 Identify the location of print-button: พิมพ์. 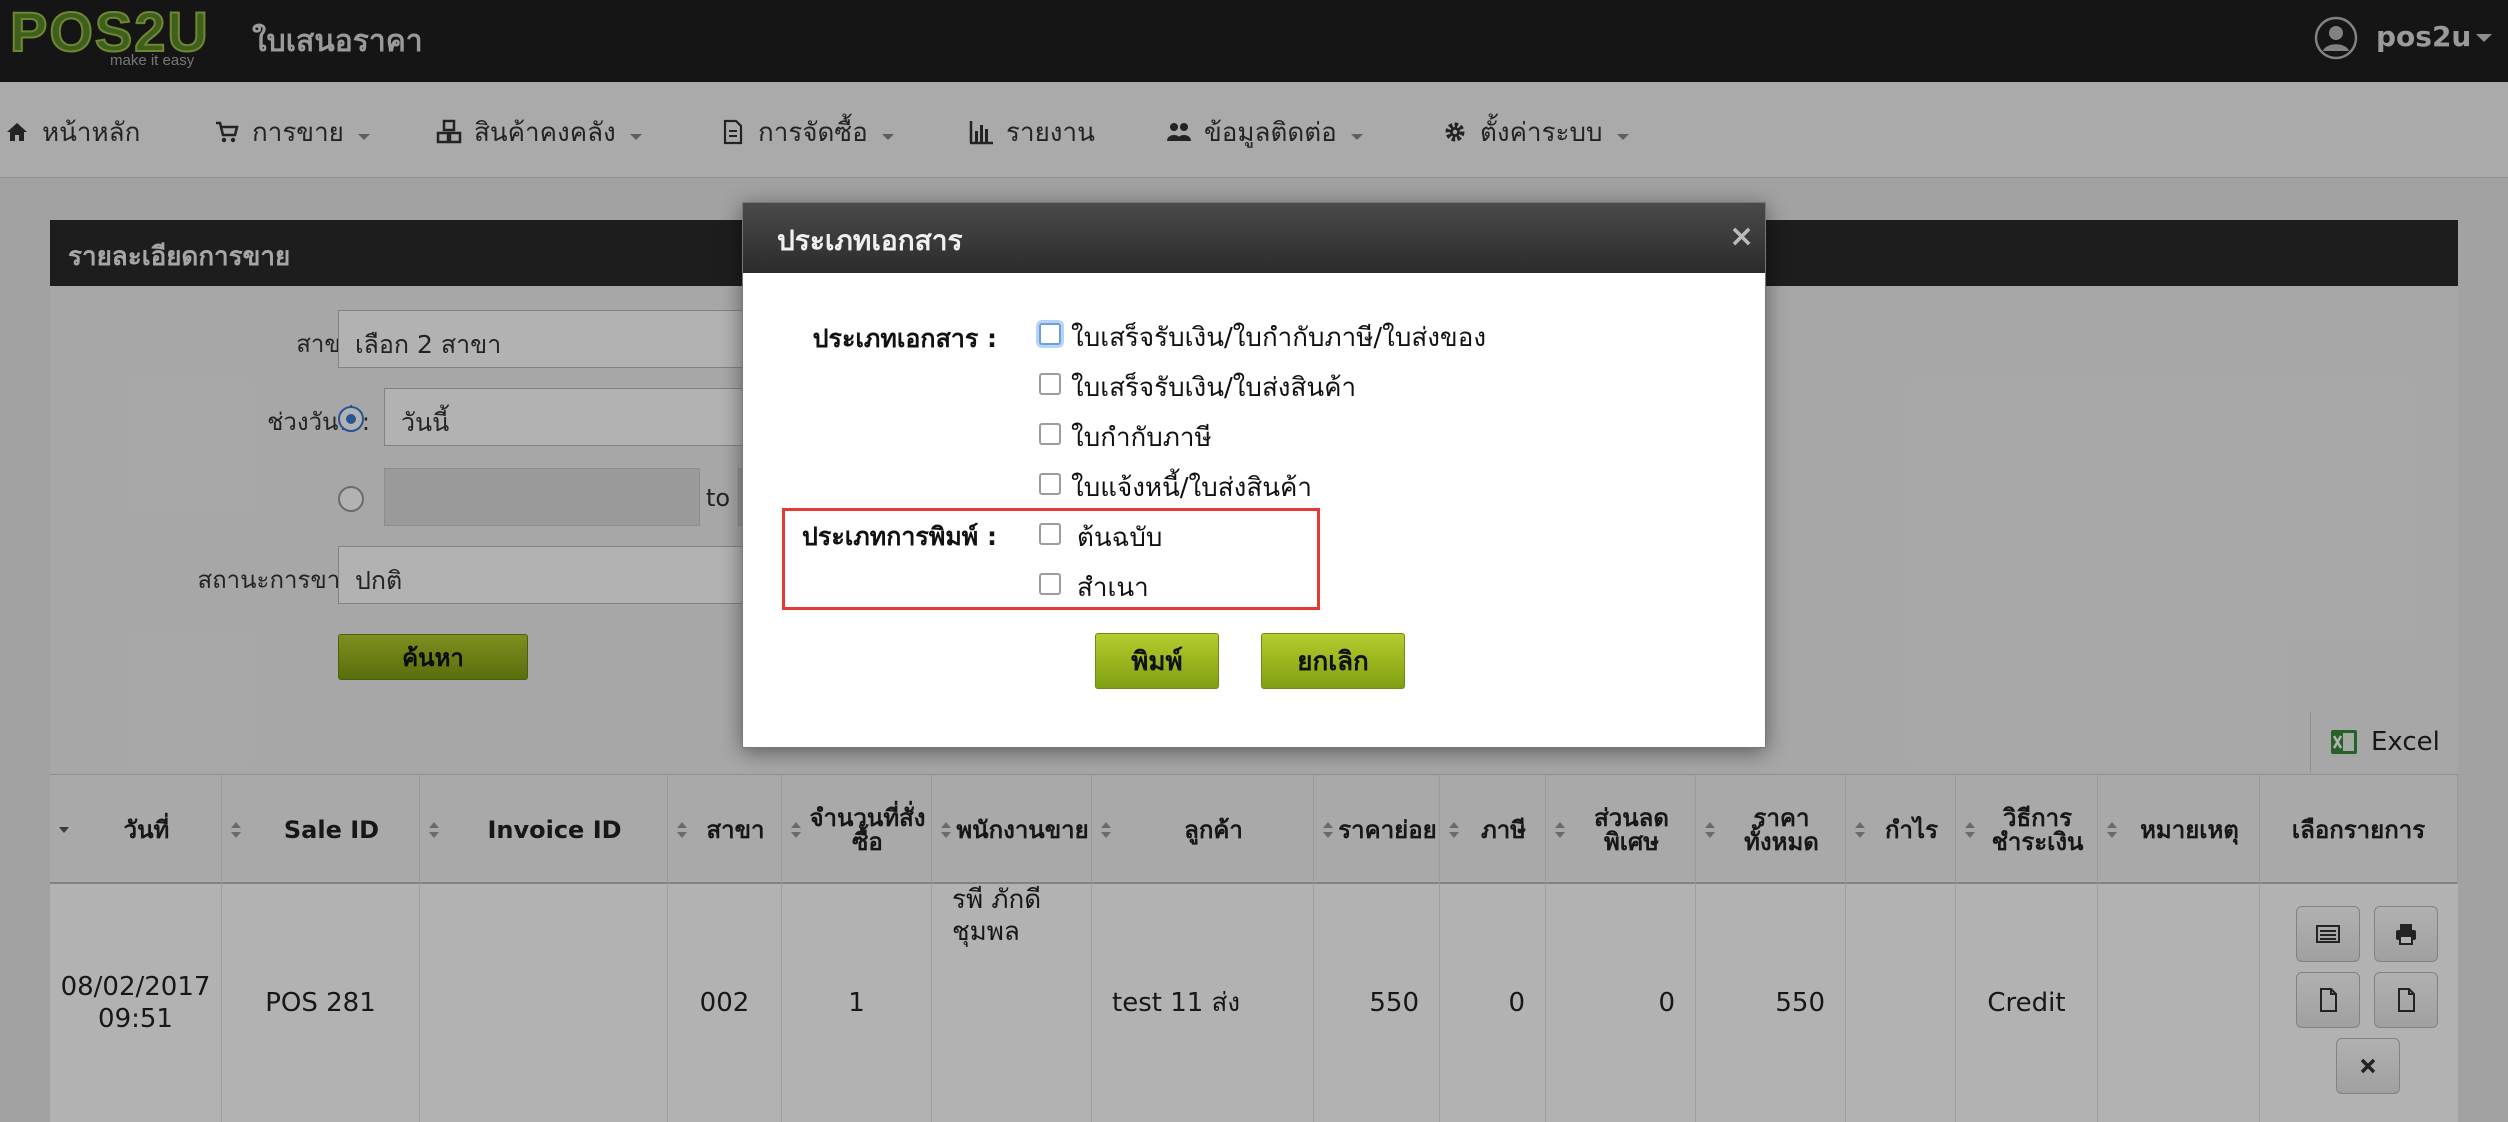
(1157, 661).